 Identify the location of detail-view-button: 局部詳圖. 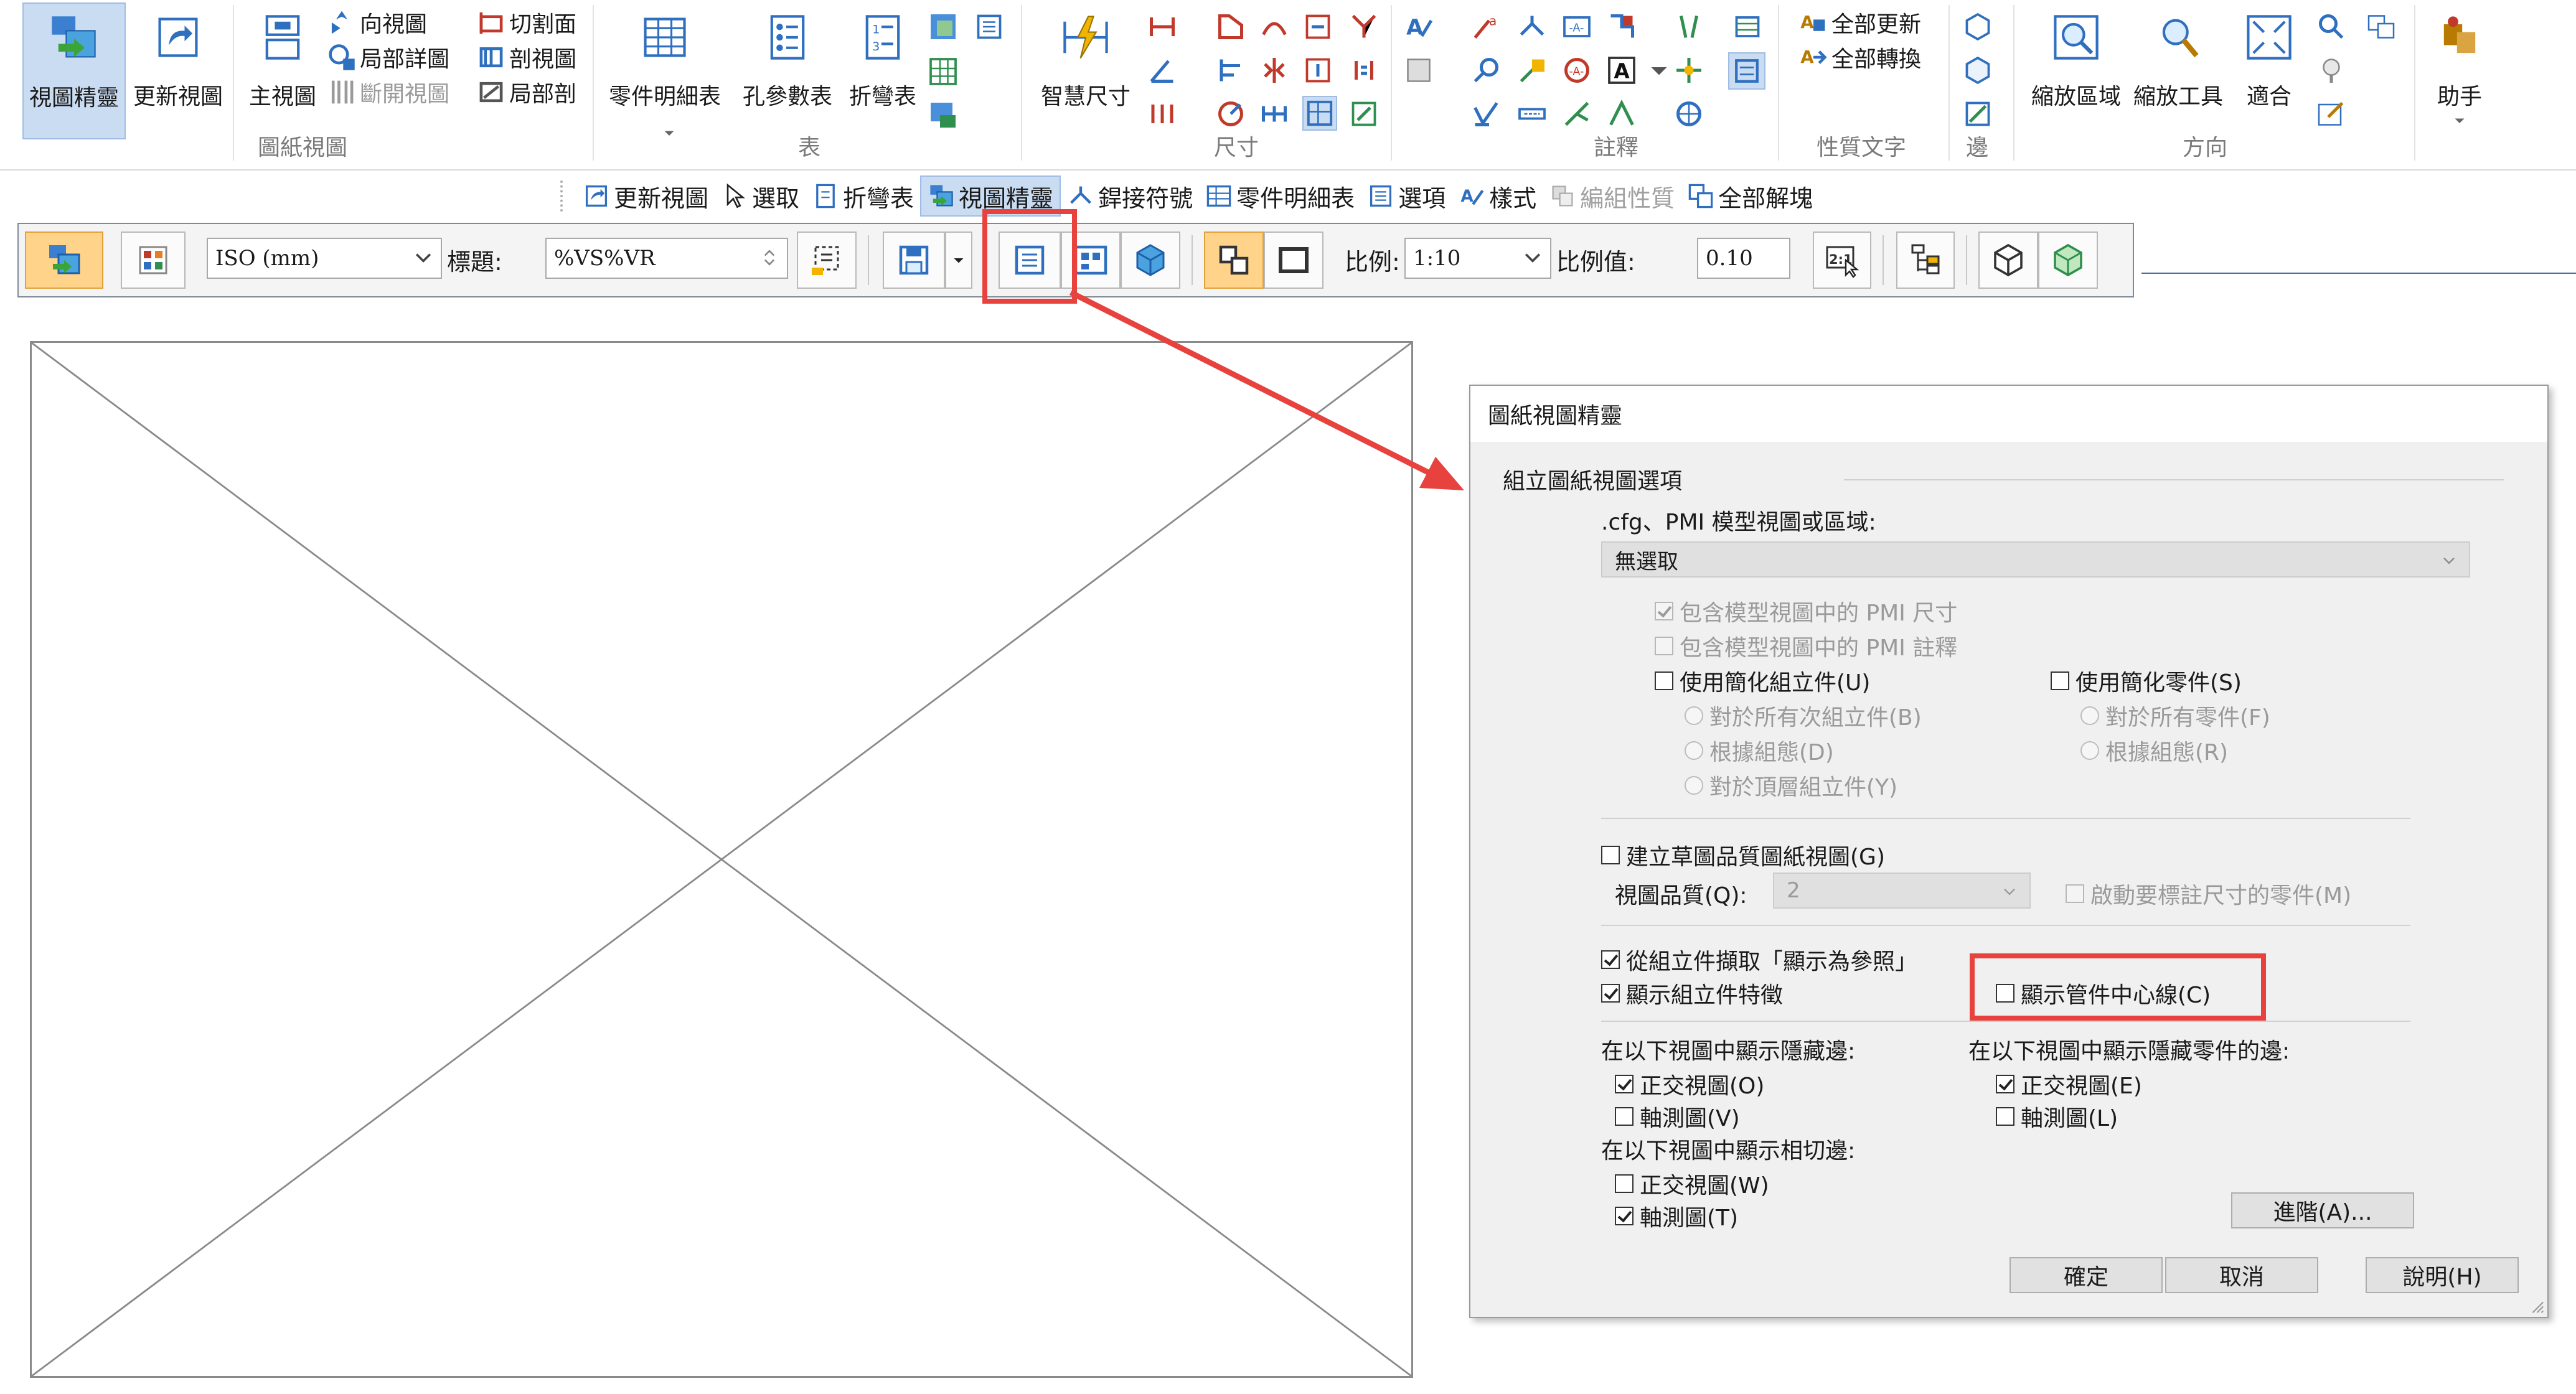
(388, 57).